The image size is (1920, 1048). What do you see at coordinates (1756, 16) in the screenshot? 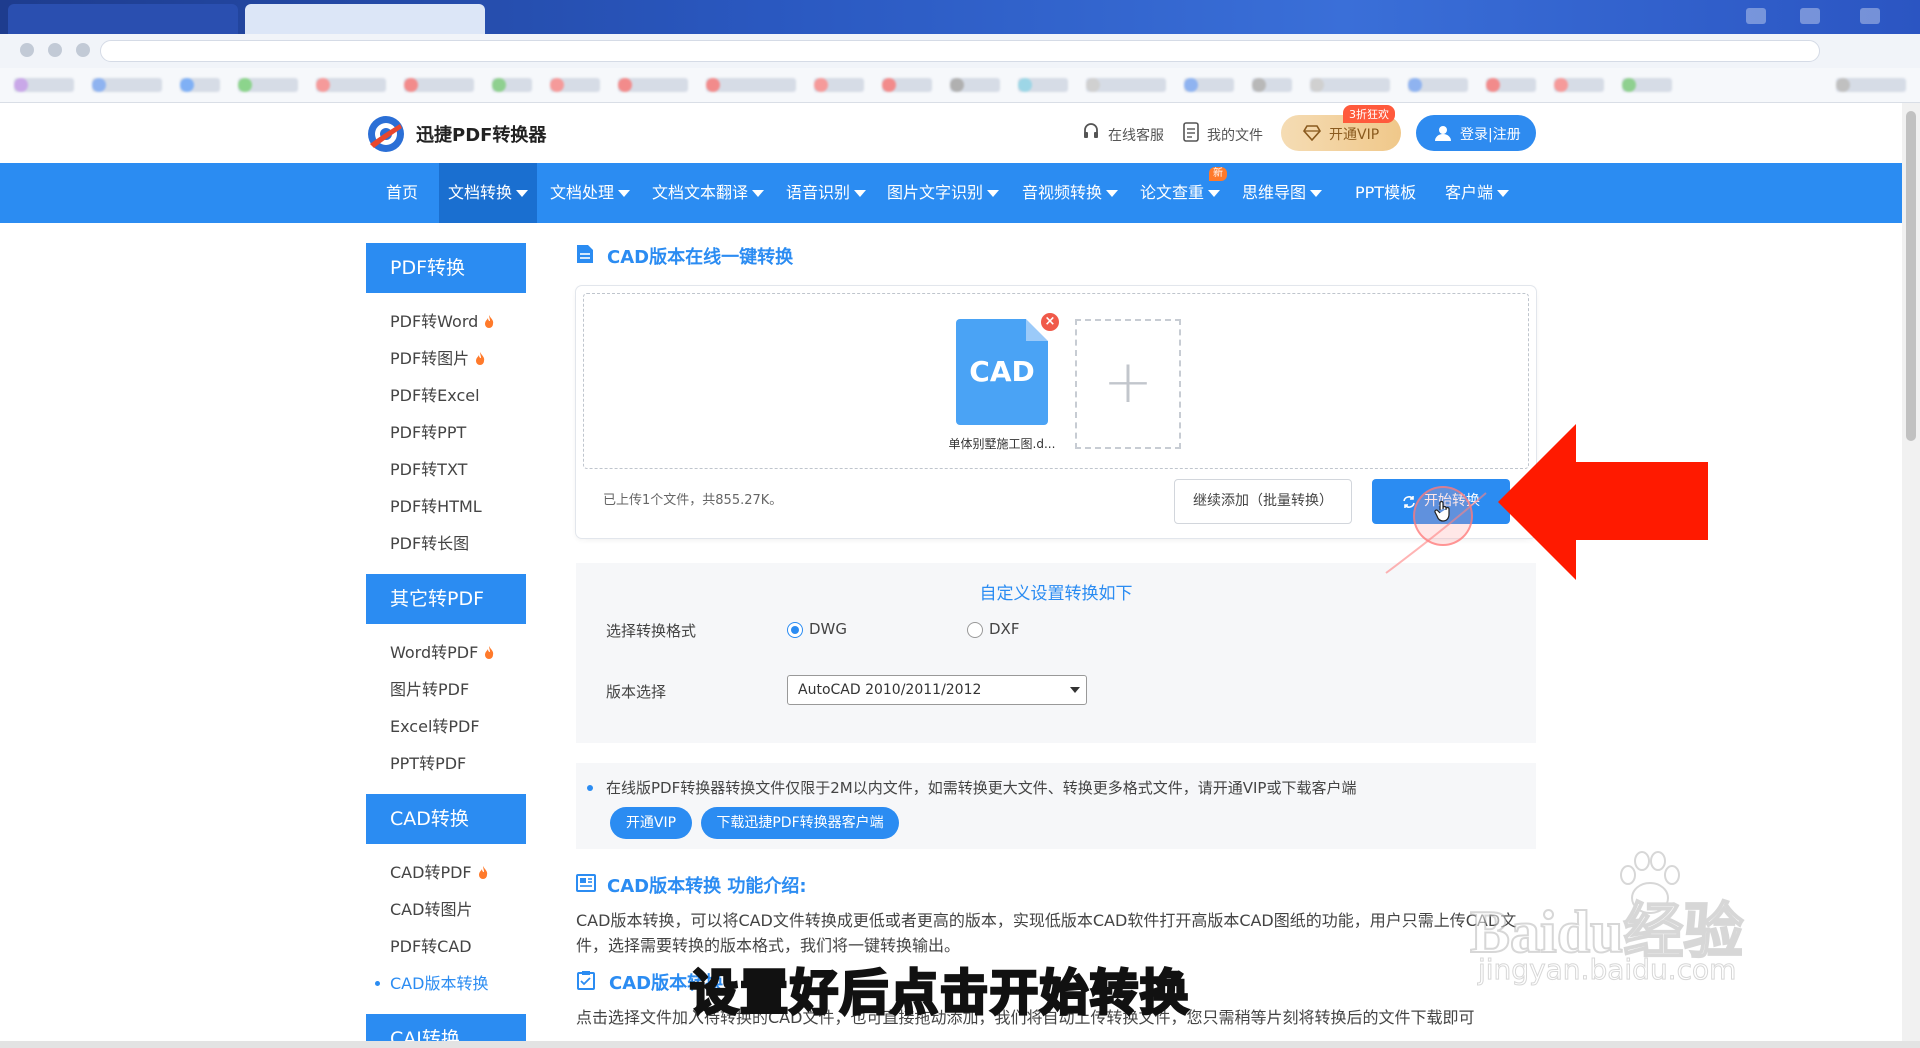
I see `minimize-icon` at bounding box center [1756, 16].